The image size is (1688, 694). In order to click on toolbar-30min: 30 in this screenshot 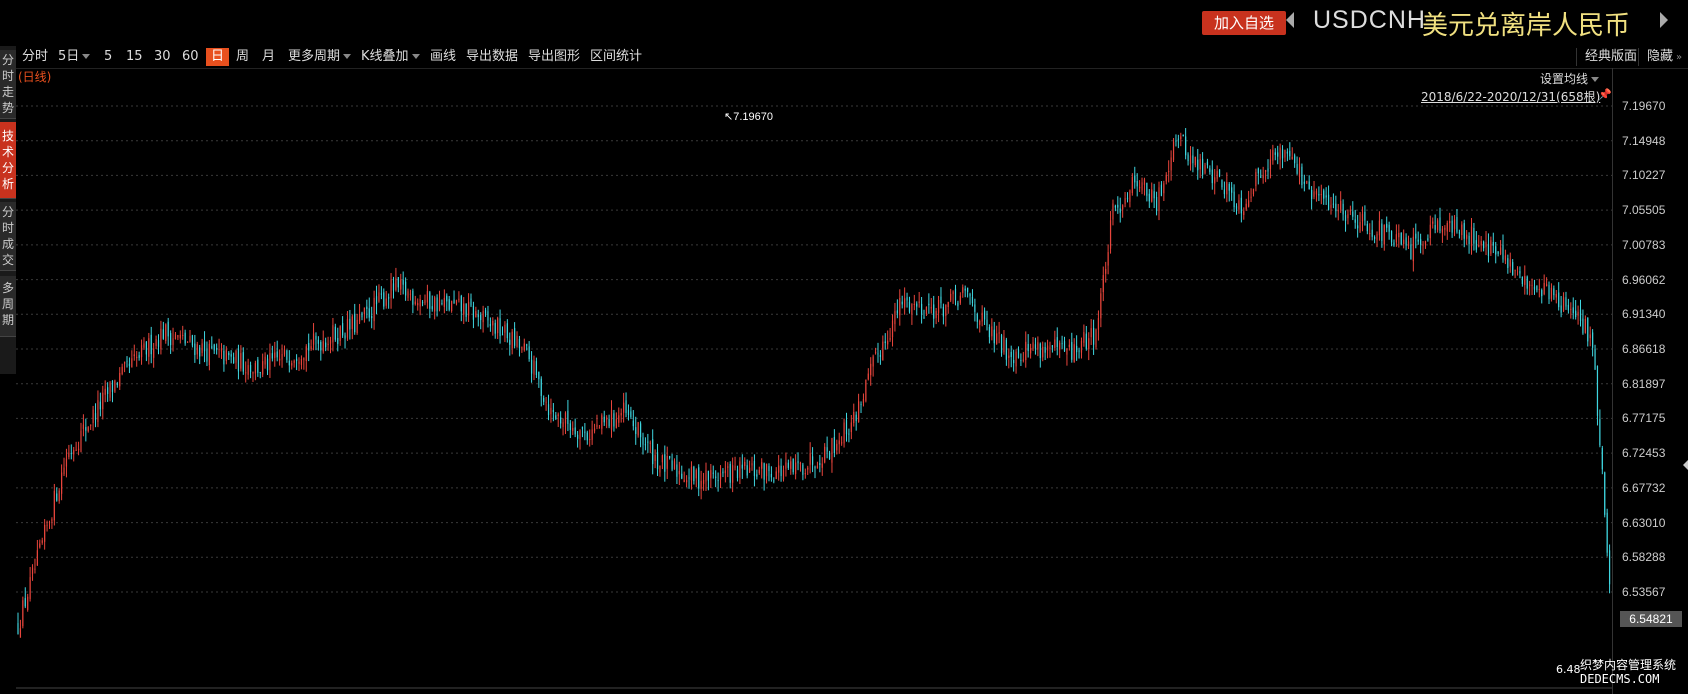, I will do `click(162, 57)`.